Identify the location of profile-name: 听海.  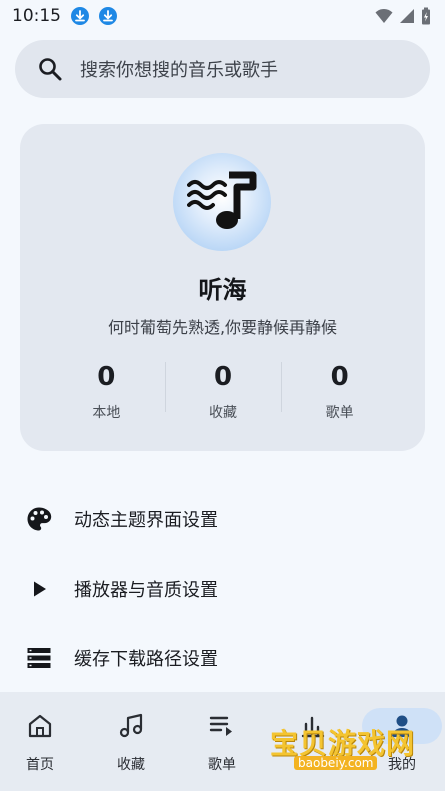
(222, 290).